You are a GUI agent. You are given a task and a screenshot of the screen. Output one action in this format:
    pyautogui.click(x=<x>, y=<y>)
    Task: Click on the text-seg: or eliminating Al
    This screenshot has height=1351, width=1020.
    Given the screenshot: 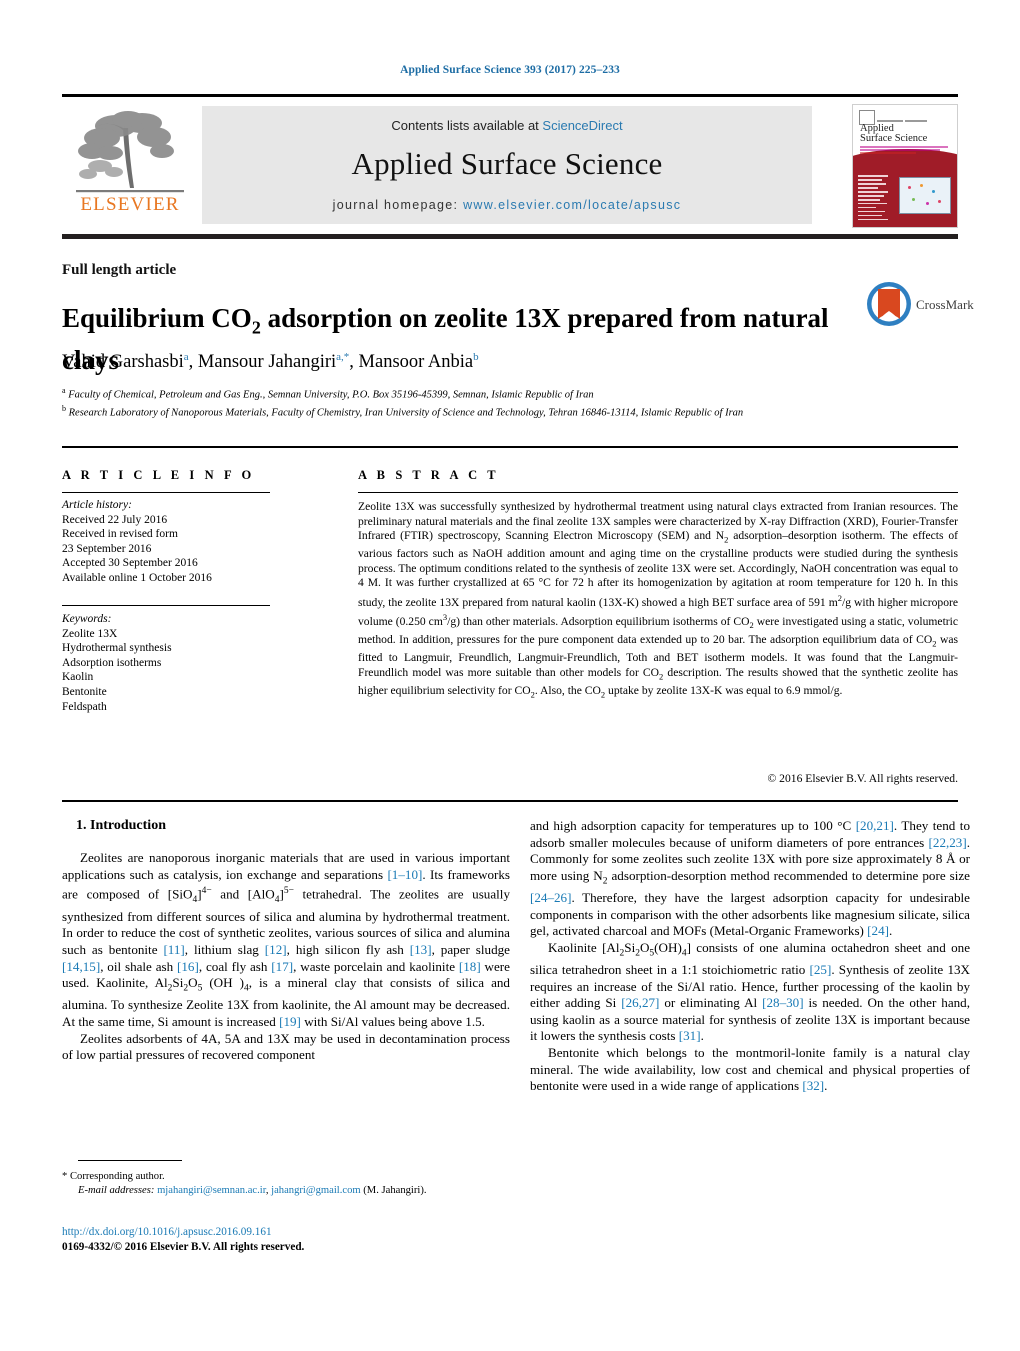 What is the action you would take?
    pyautogui.click(x=711, y=1003)
    